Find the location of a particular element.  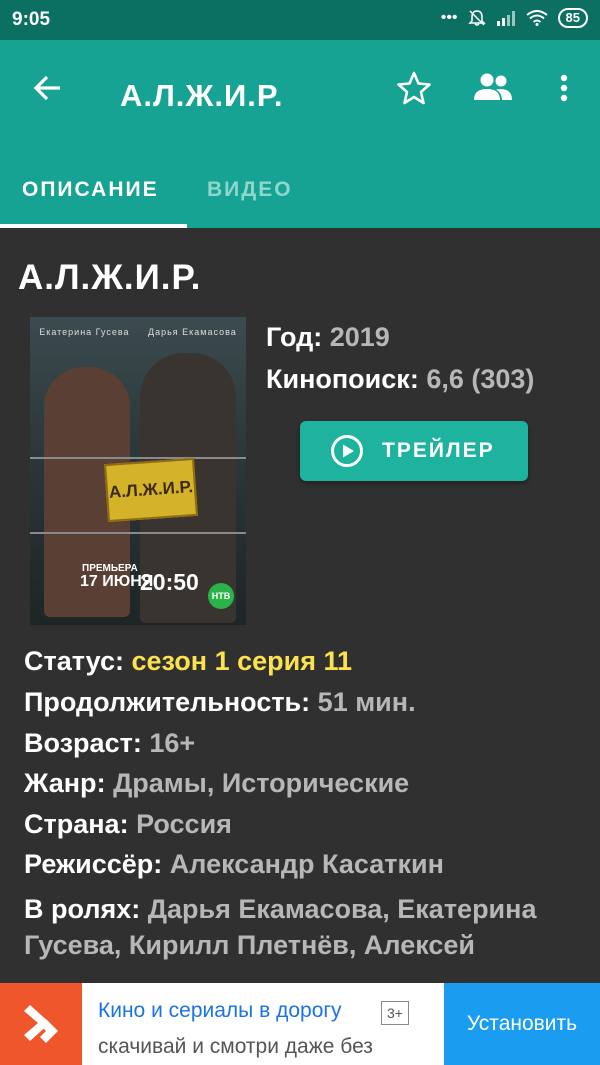

channel-logo: НТВ is located at coordinates (221, 596).